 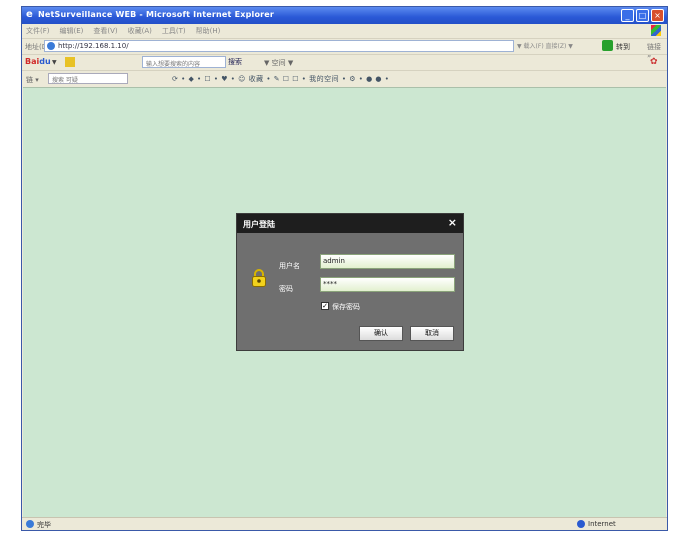 What do you see at coordinates (70, 62) in the screenshot?
I see `baidu-toolbar-icon` at bounding box center [70, 62].